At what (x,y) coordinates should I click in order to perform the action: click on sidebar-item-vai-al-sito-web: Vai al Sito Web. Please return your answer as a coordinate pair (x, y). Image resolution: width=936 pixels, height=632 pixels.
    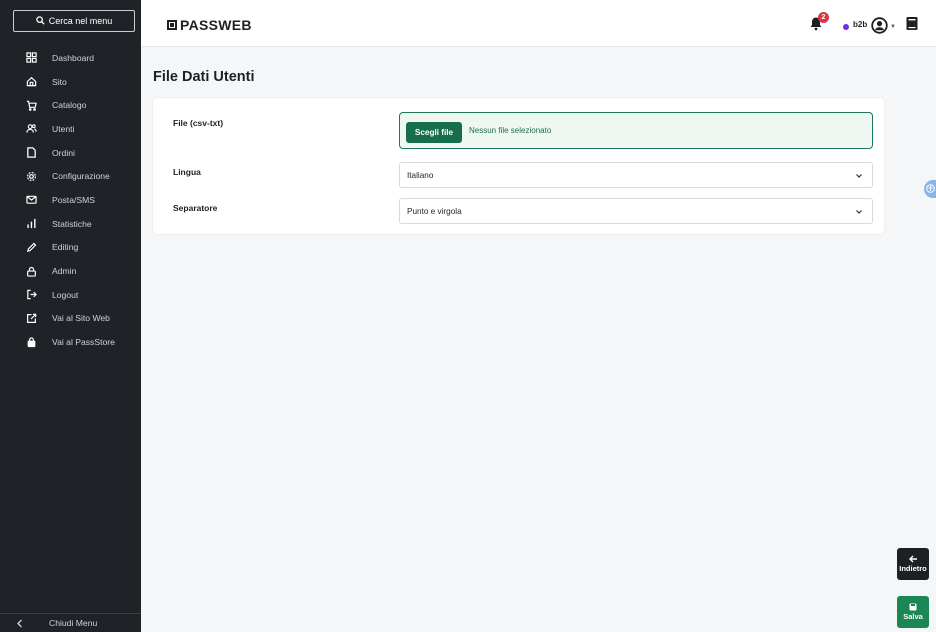
    Looking at the image, I should click on (70, 319).